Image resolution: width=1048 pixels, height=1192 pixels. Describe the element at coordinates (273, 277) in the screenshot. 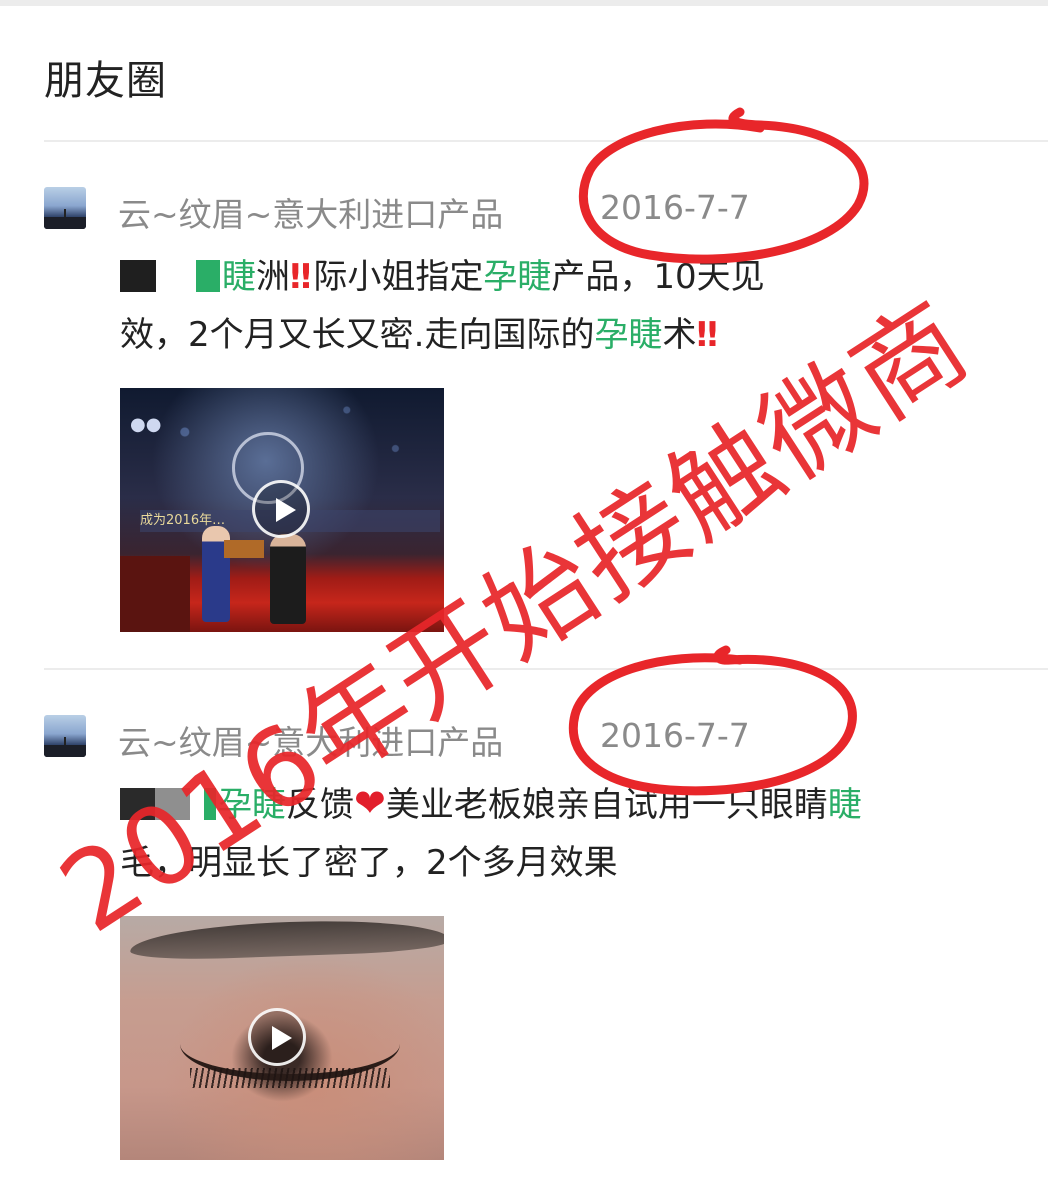

I see `text-span: 洲` at that location.